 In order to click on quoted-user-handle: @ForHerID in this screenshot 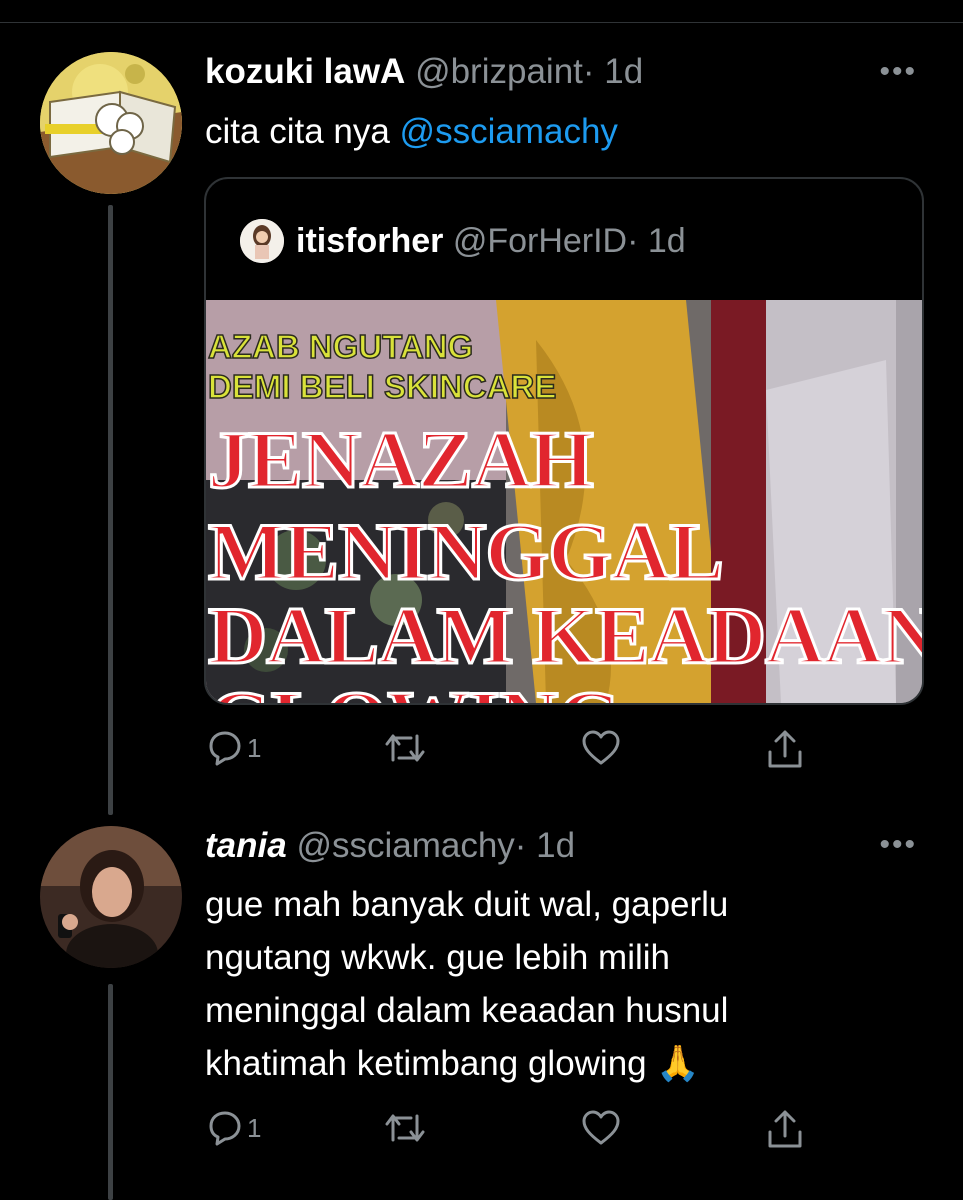, I will do `click(540, 241)`.